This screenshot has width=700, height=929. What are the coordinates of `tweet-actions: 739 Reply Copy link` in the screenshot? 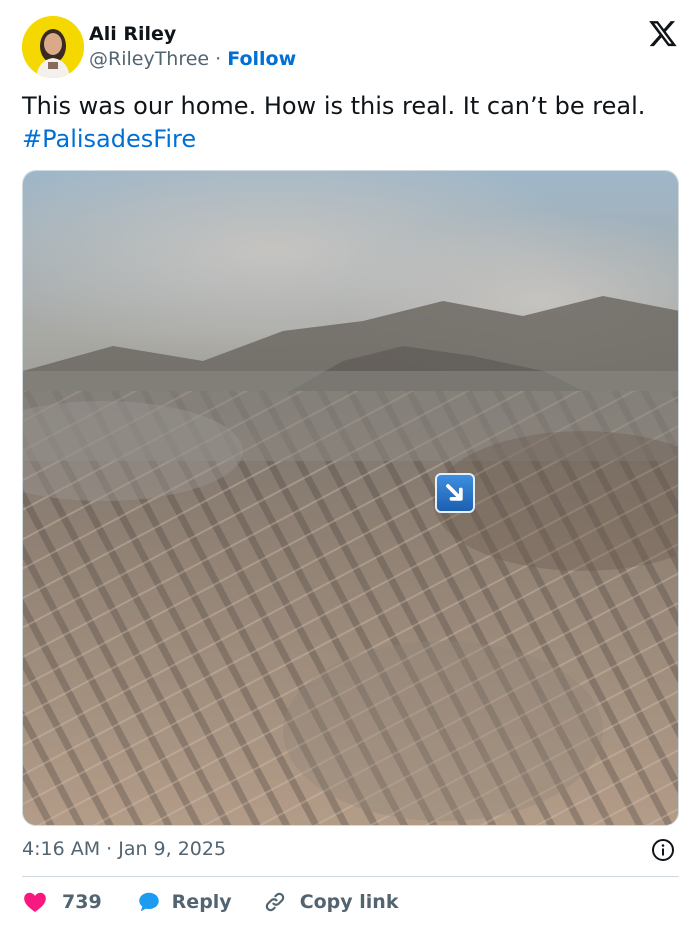 It's located at (210, 902).